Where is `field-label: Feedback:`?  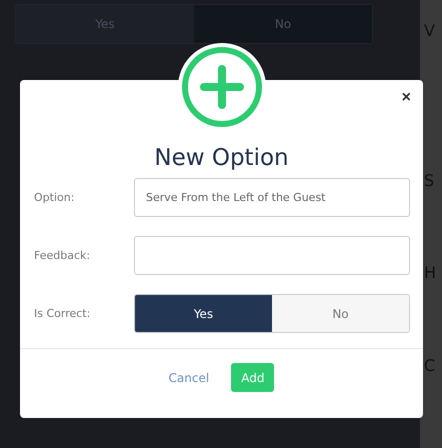 field-label: Feedback: is located at coordinates (63, 255).